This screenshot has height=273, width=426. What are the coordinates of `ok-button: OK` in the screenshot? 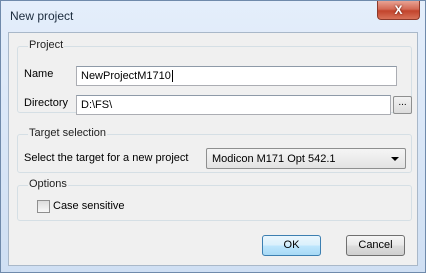 It's located at (291, 245).